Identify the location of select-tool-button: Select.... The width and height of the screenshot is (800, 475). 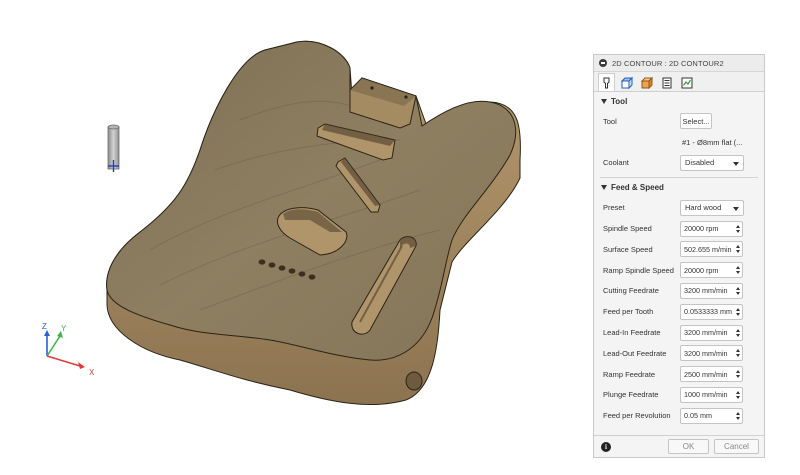
(696, 121).